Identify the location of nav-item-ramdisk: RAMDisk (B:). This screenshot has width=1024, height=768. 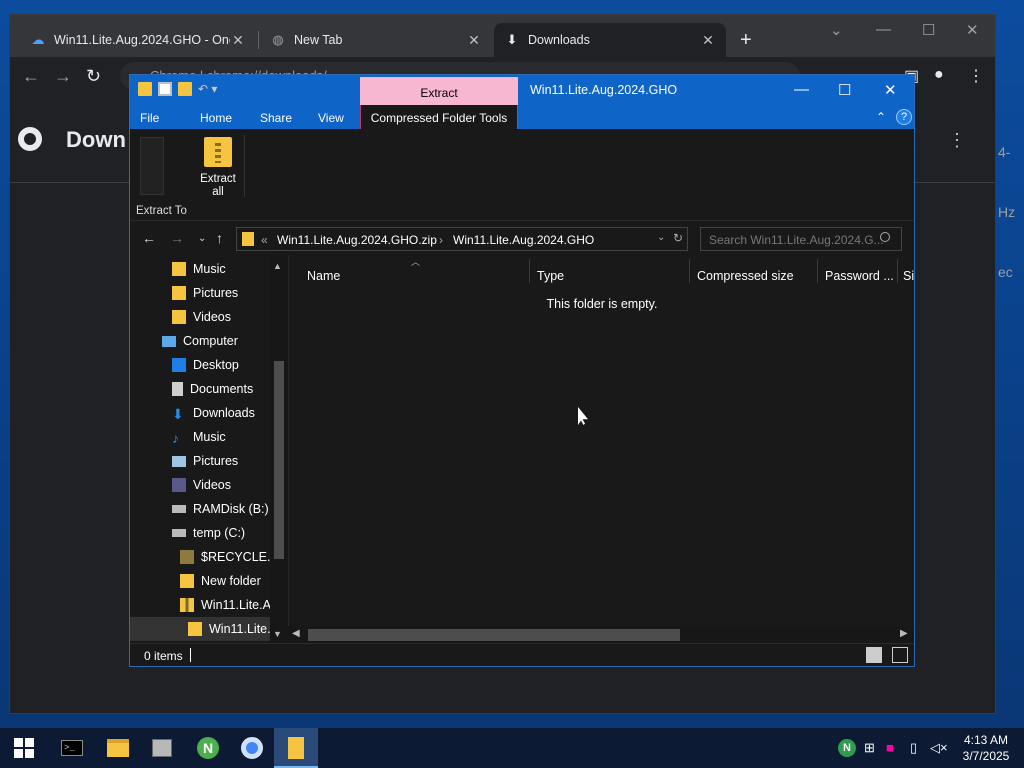
(220, 509).